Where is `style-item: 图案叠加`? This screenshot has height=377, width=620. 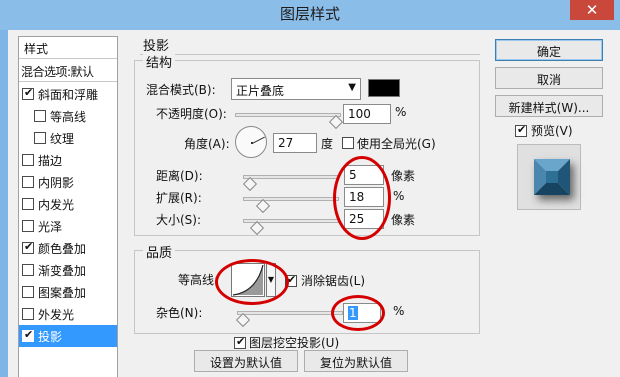
style-item: 图案叠加 is located at coordinates (68, 292).